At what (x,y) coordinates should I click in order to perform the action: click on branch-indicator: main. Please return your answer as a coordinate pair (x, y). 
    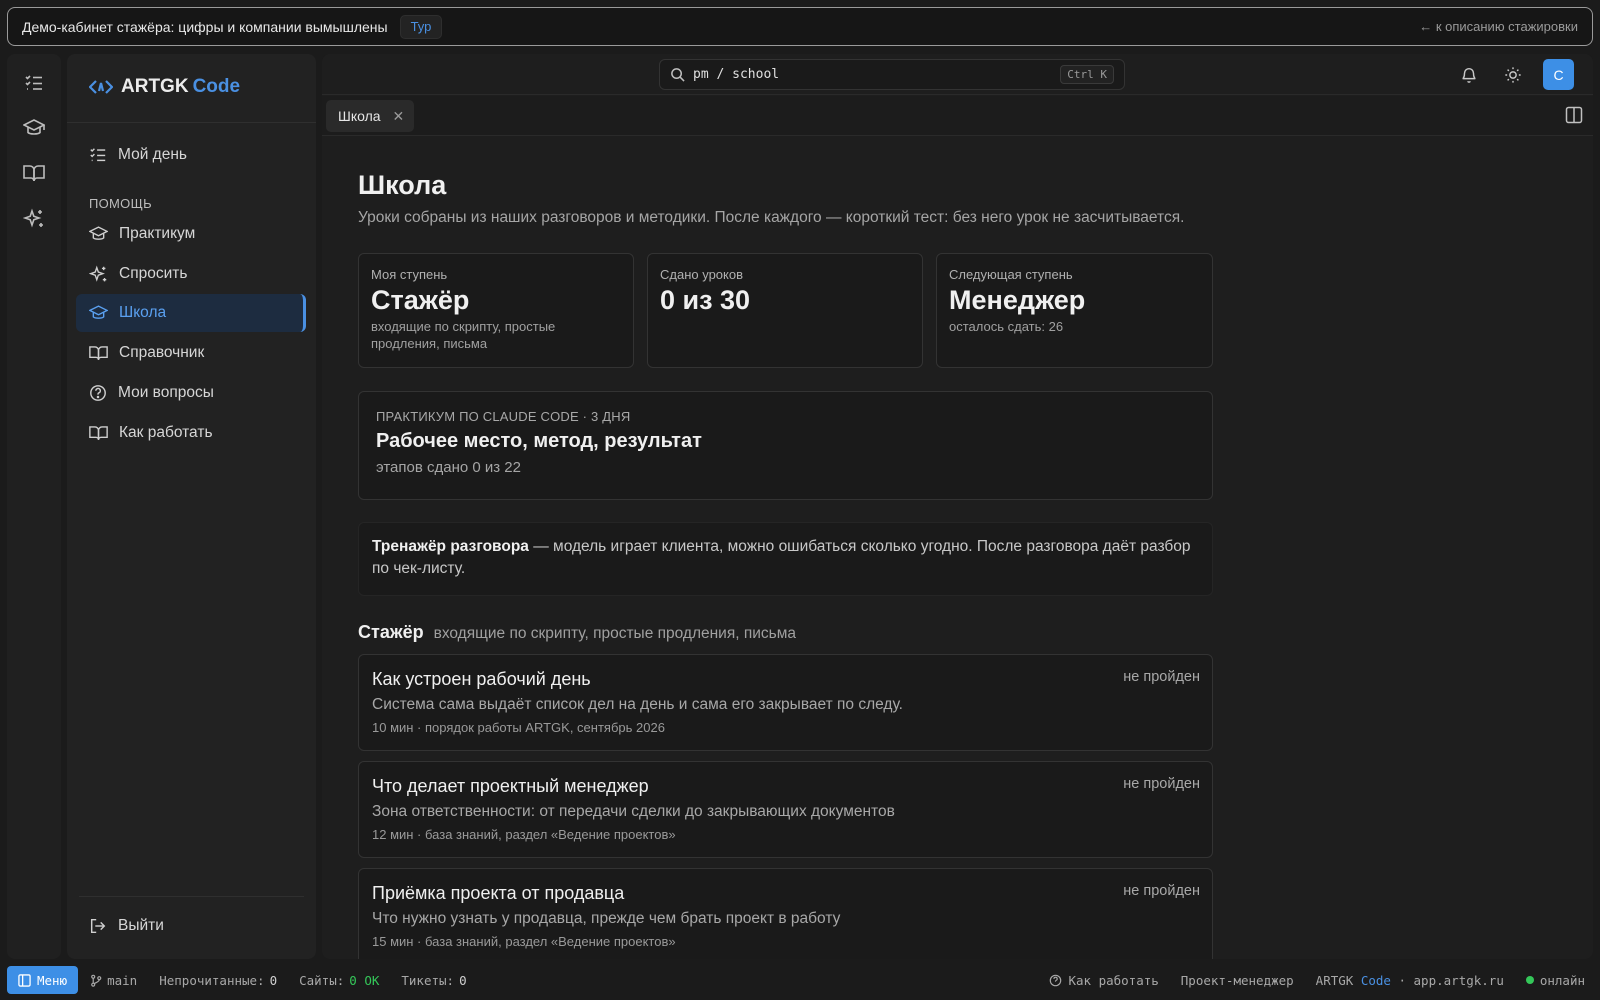
    Looking at the image, I should click on (113, 980).